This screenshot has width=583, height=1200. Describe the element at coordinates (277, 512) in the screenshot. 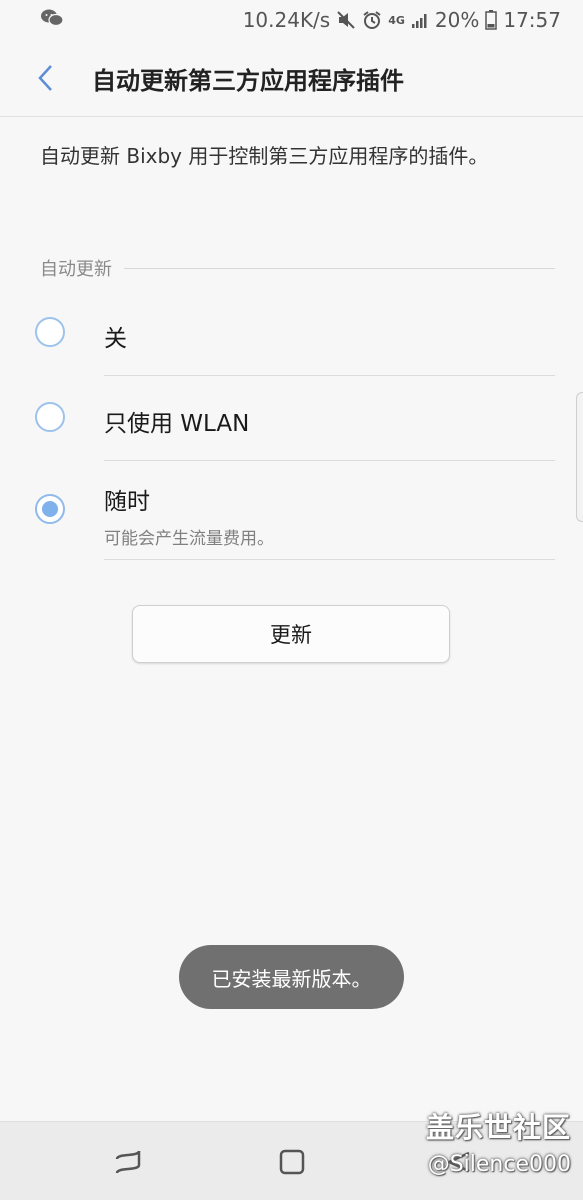

I see `option-always: 随时 可能会产生流量费用。` at that location.